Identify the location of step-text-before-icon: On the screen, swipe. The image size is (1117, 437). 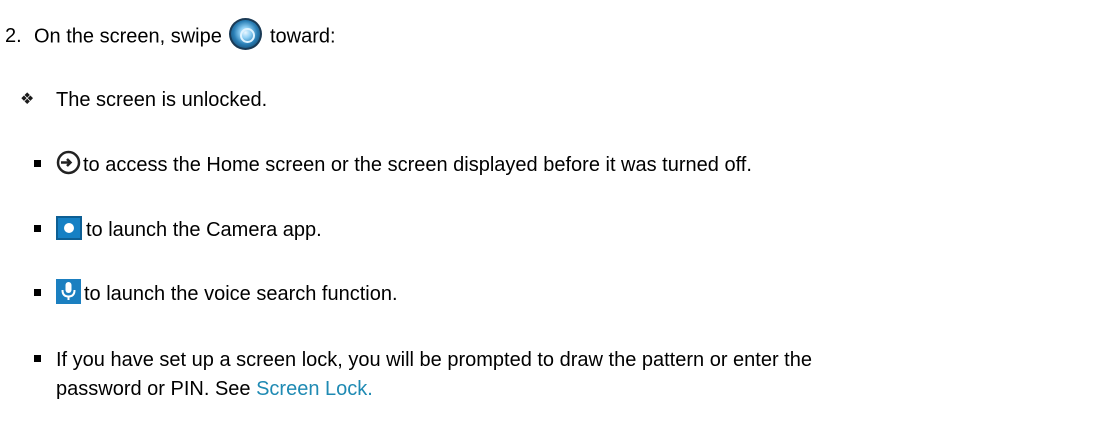
(128, 36).